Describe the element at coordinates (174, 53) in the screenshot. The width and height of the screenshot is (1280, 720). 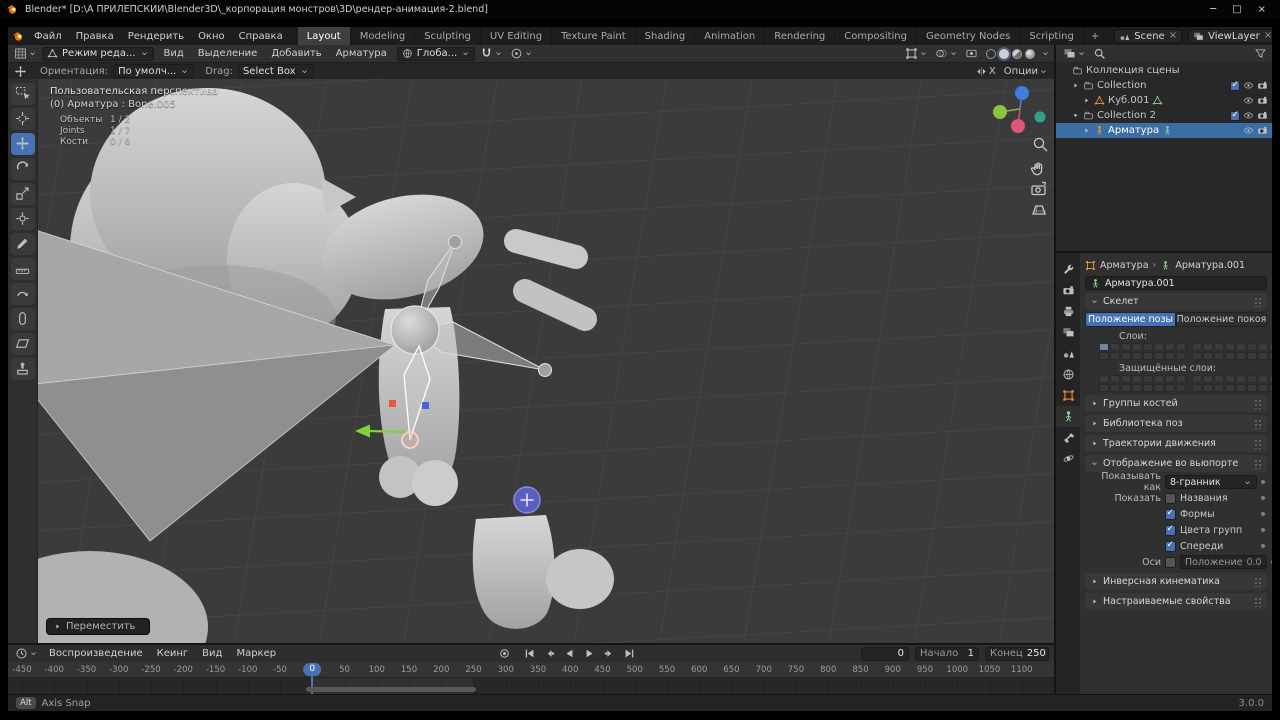
I see `viewport-menu-view: Вид` at that location.